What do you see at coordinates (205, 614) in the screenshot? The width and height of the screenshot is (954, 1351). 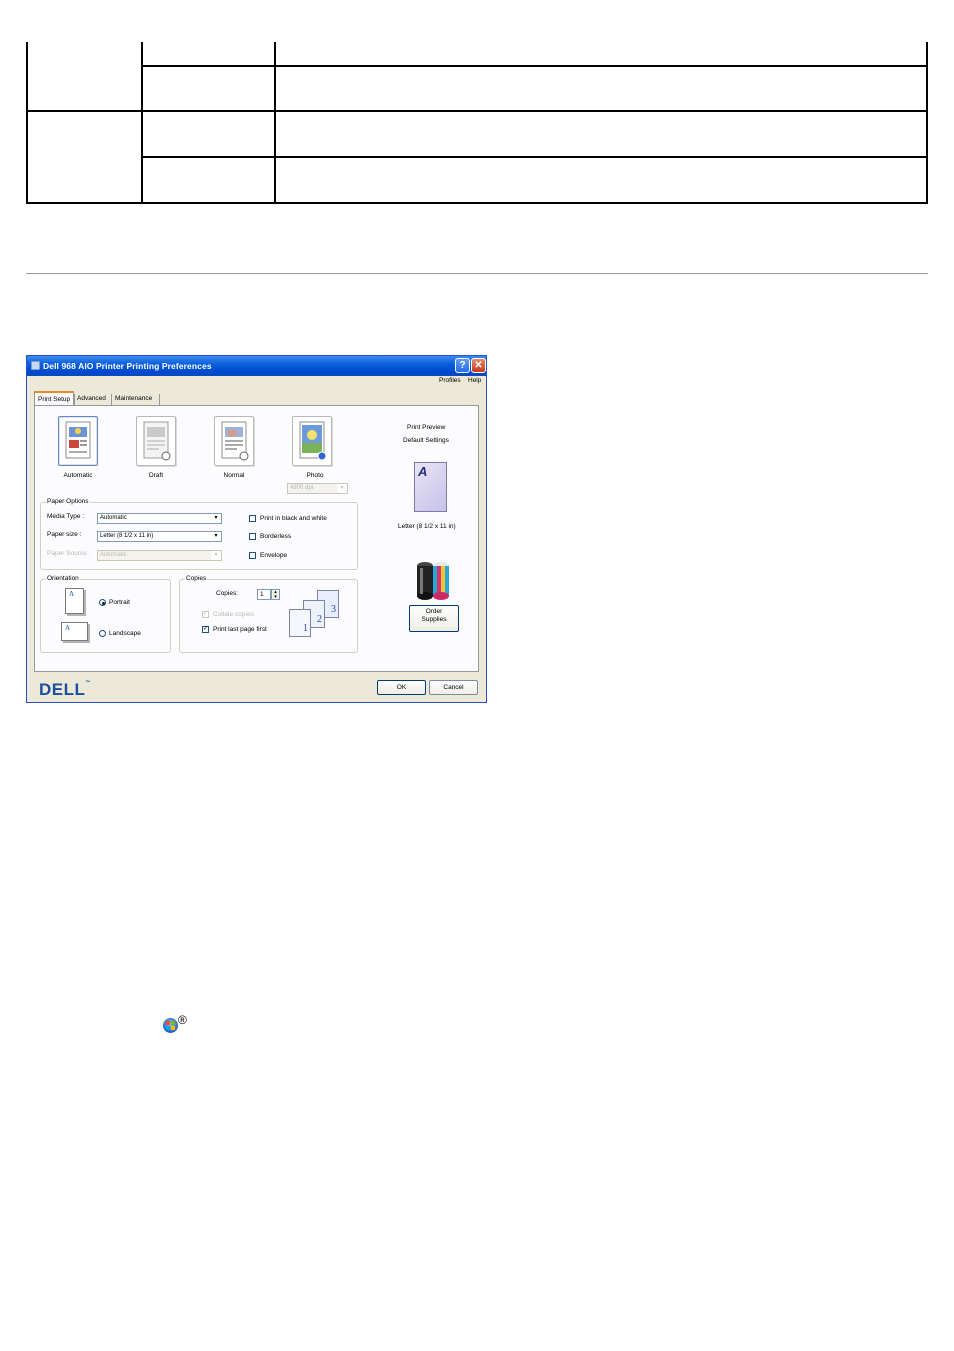 I see `collate-copies-checkbox: ✓` at bounding box center [205, 614].